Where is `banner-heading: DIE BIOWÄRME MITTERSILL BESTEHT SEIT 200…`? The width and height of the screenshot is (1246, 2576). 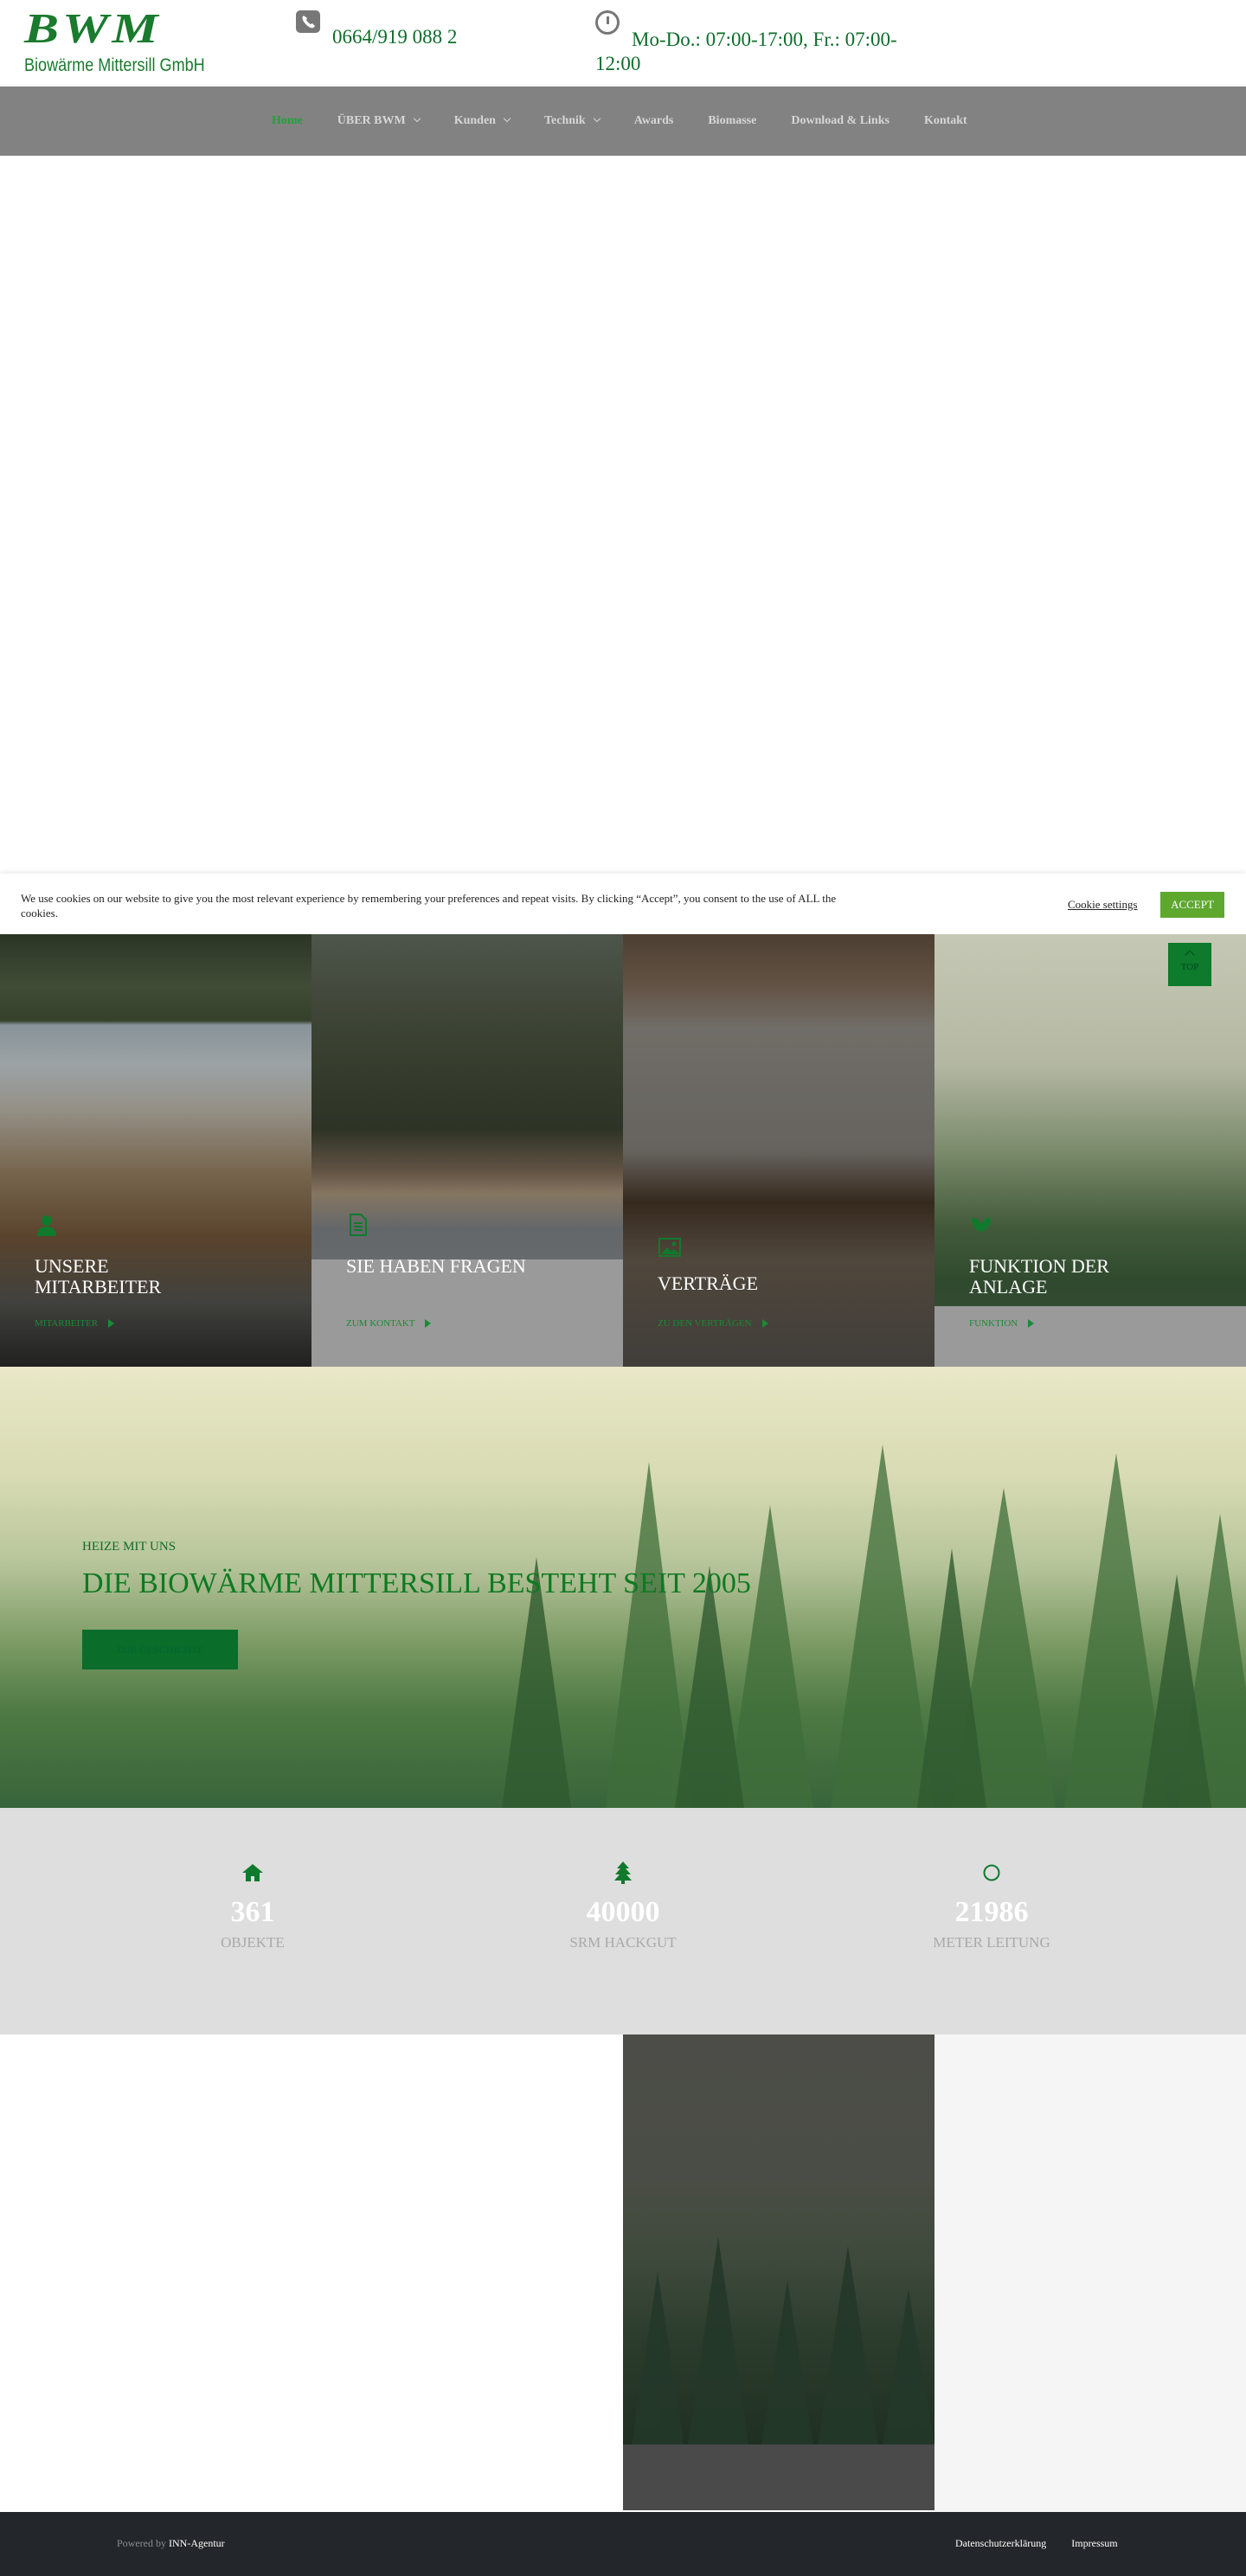 banner-heading: DIE BIOWÄRME MITTERSILL BESTEHT SEIT 200… is located at coordinates (417, 1583).